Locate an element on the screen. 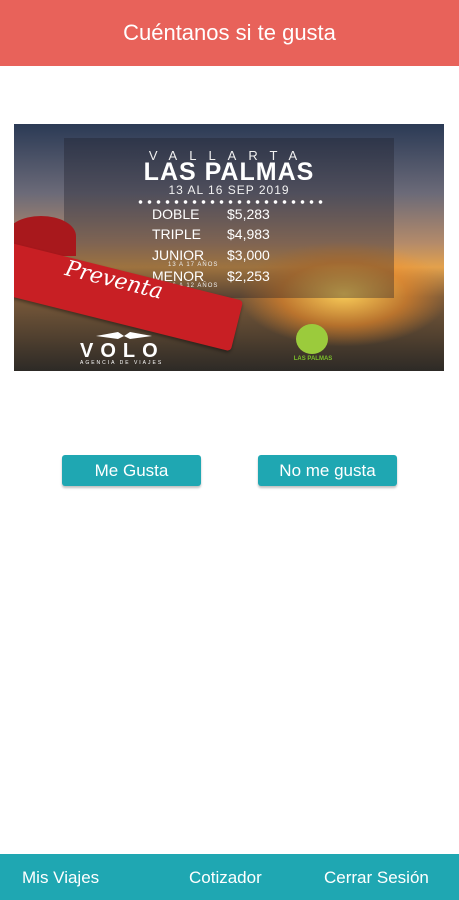 This screenshot has height=900, width=459. price-value: $4,983 is located at coordinates (248, 234).